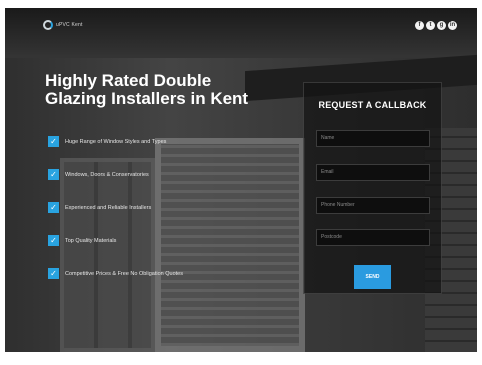  I want to click on feature-item: ✓ Windows, Doors & Conservatories, so click(158, 174).